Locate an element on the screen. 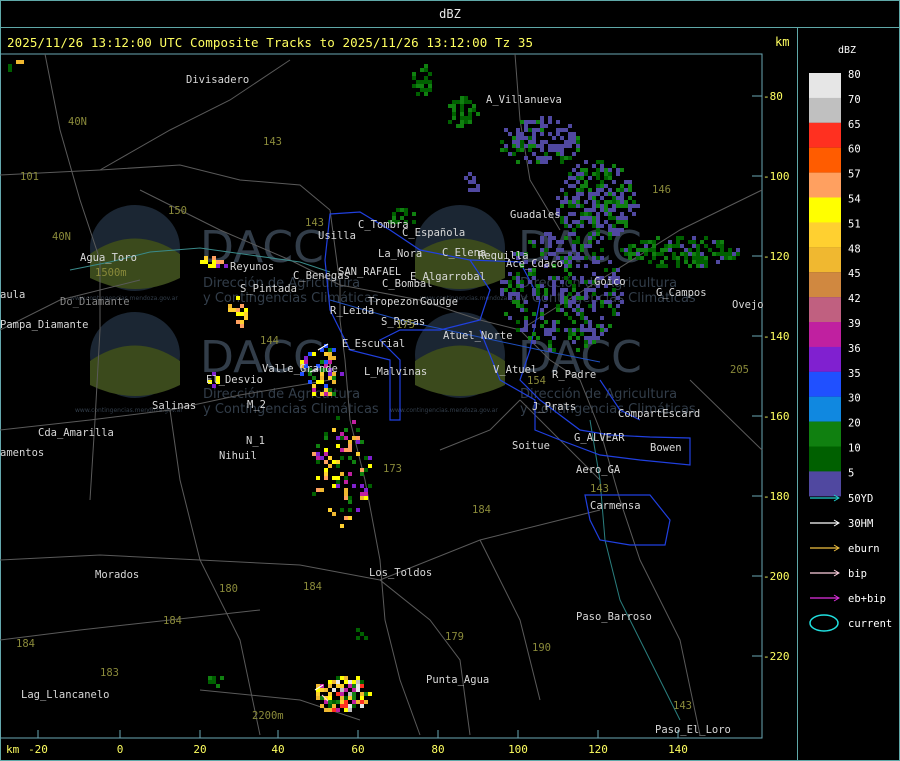  place-label: Morados is located at coordinates (117, 575).